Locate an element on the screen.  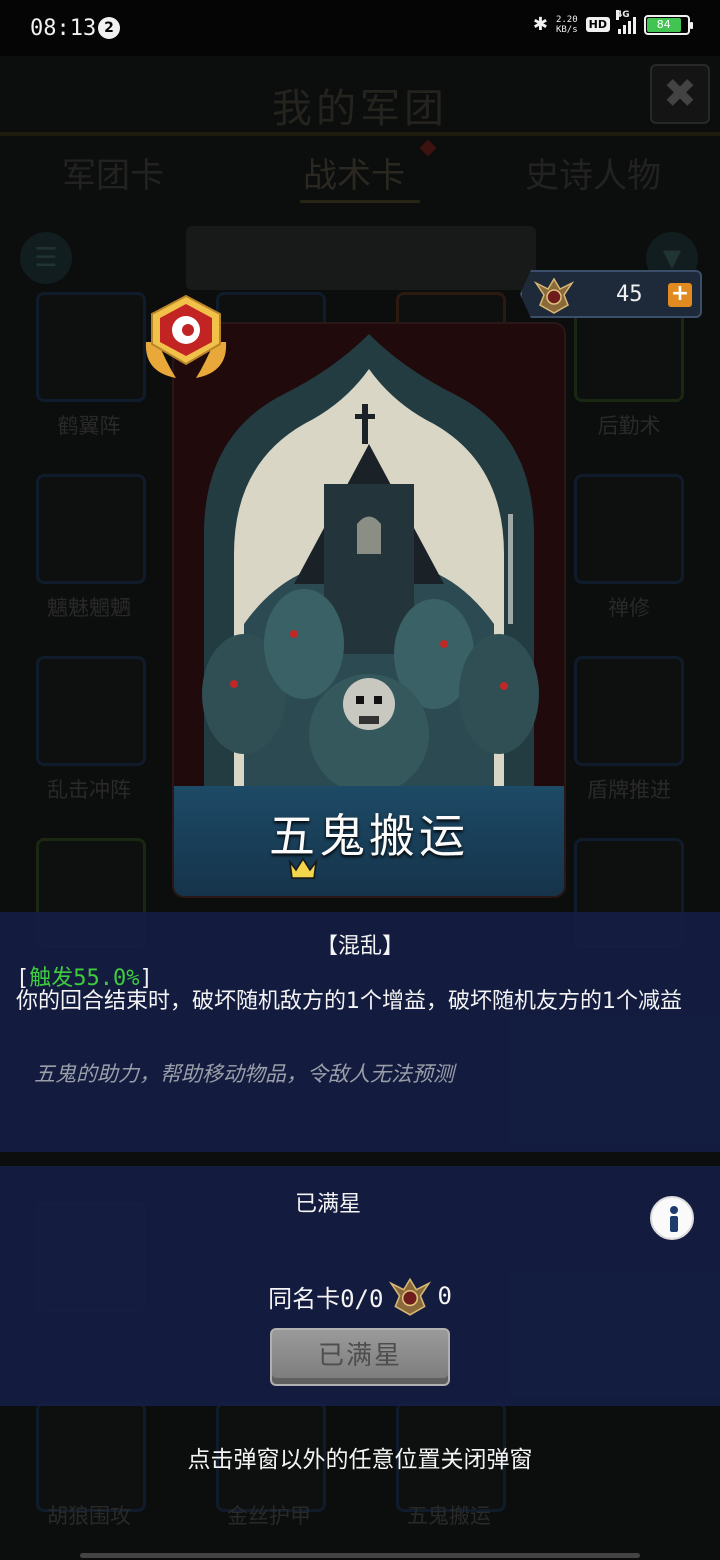
duplicate-card-row: 同名卡0/0 0 is located at coordinates (360, 1296).